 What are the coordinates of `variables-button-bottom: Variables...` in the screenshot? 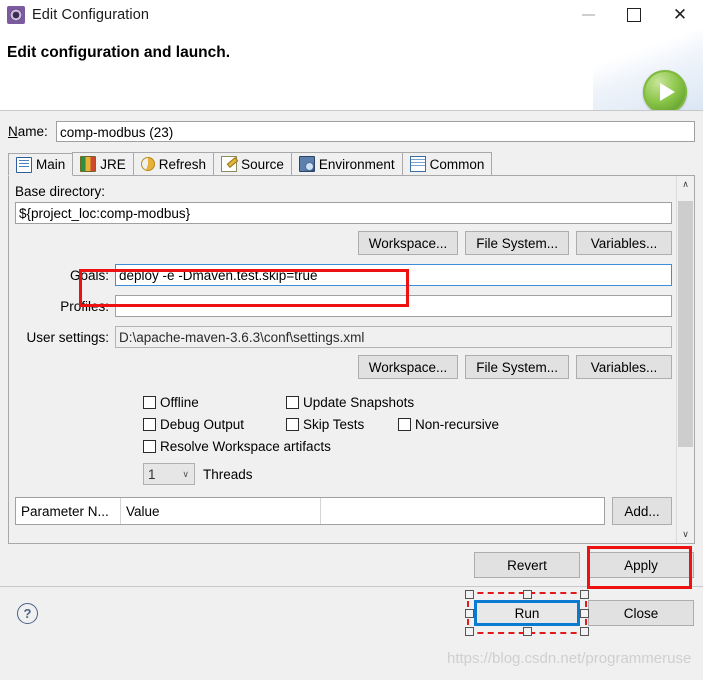 It's located at (624, 367).